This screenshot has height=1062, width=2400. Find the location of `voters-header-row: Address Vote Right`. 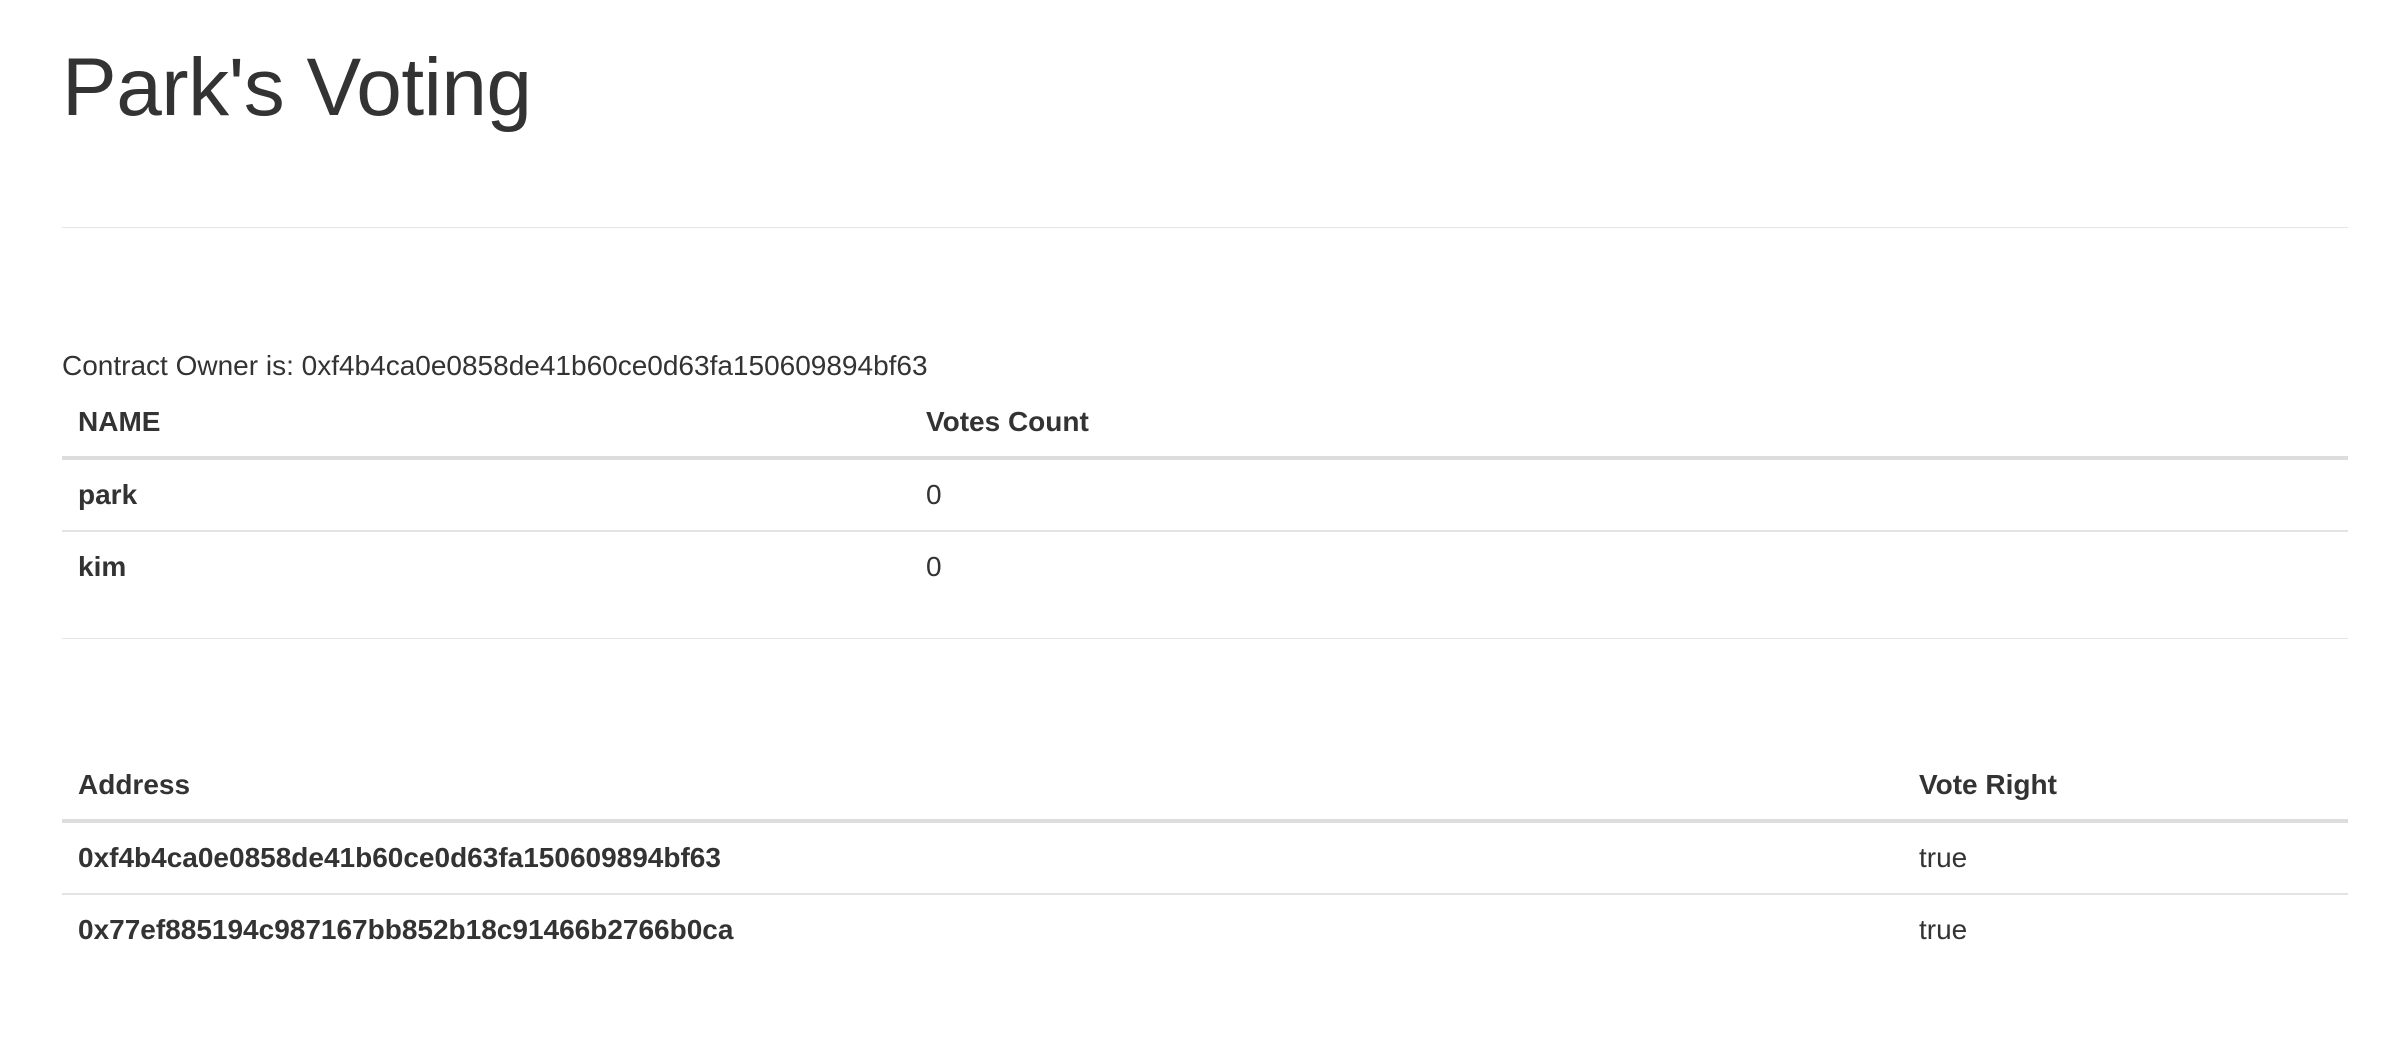

voters-header-row: Address Vote Right is located at coordinates (1205, 787).